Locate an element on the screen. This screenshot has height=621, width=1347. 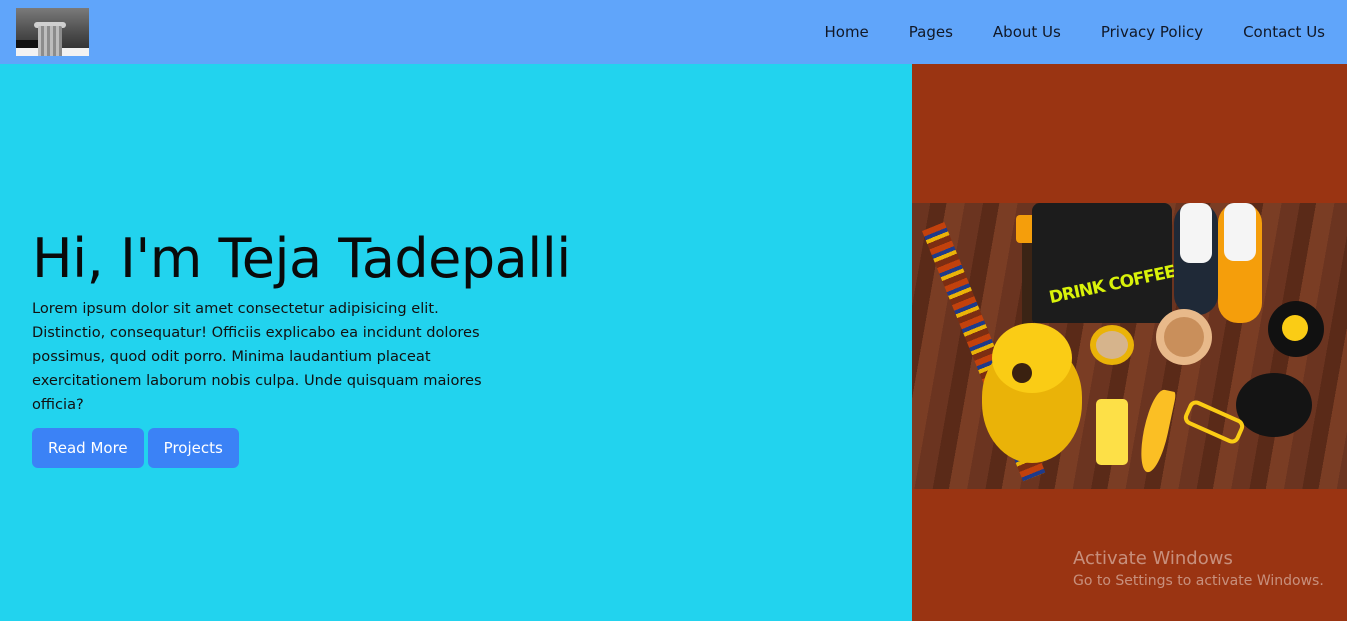
banana is located at coordinates (1156, 431).